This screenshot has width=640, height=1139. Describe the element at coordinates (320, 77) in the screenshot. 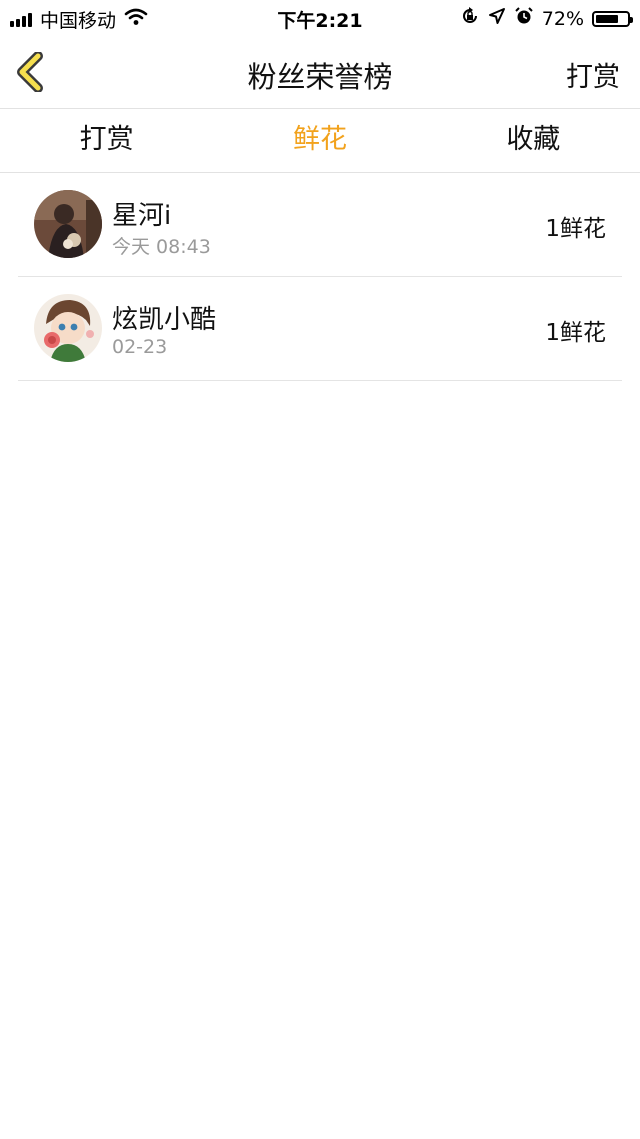

I see `page-title: 粉丝荣誉榜` at that location.